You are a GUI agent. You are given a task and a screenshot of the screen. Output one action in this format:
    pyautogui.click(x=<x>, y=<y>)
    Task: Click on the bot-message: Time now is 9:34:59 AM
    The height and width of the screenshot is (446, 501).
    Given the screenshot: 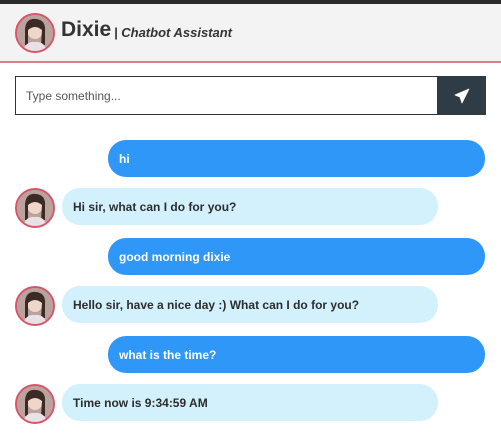 What is the action you would take?
    pyautogui.click(x=250, y=402)
    